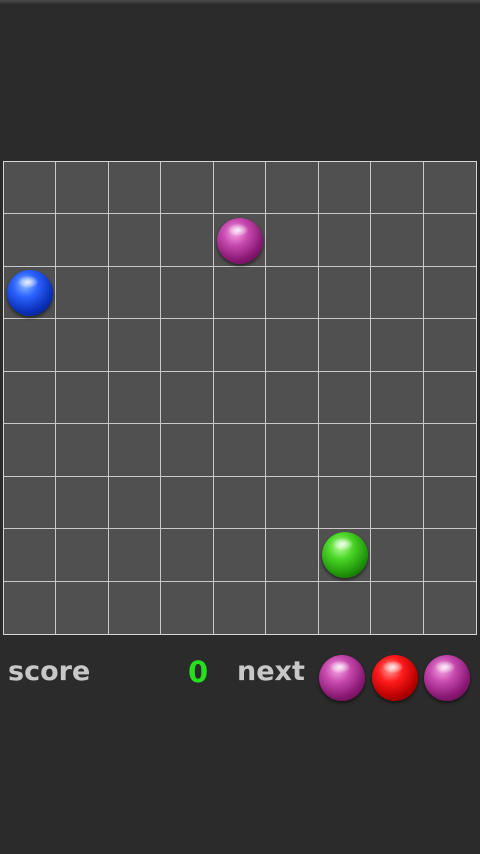 This screenshot has height=854, width=480. I want to click on next-label: next, so click(271, 671).